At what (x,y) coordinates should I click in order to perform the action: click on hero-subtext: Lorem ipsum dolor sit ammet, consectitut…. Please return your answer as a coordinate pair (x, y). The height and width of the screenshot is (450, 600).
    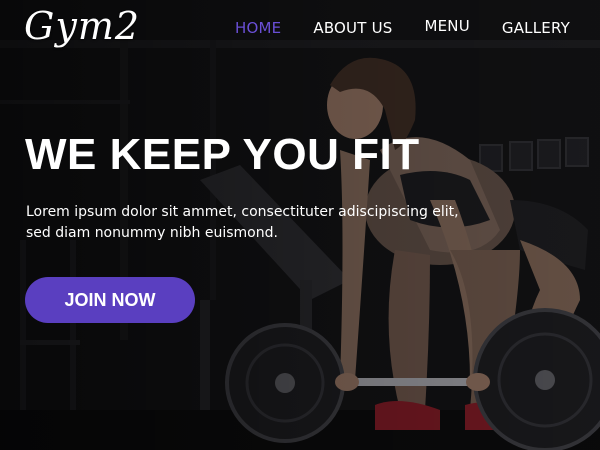
    Looking at the image, I should click on (242, 222).